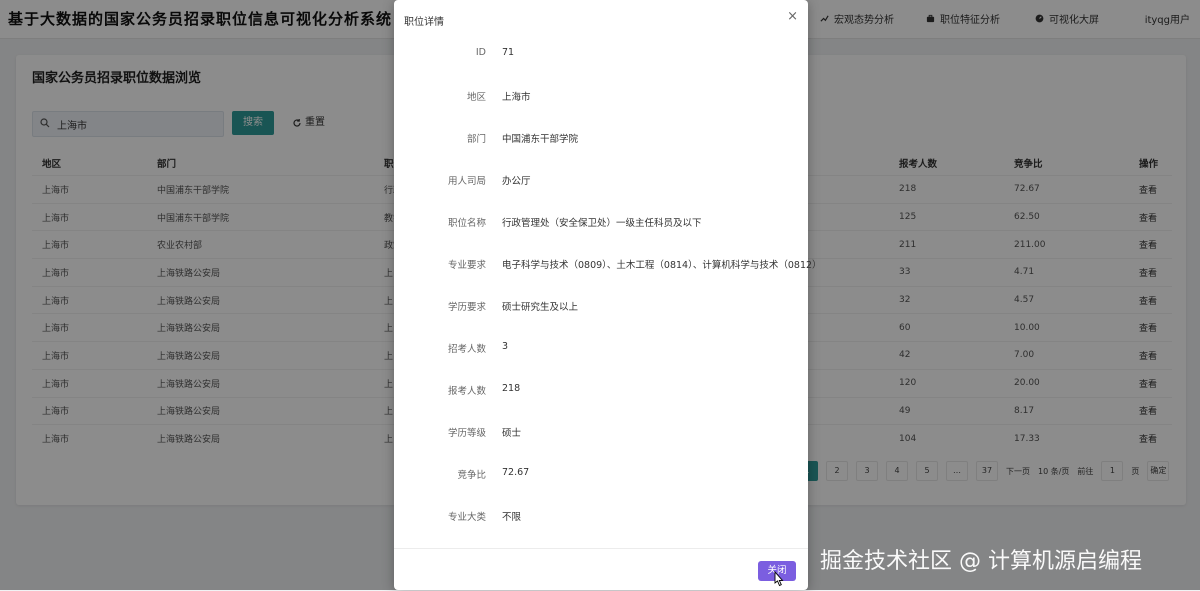  I want to click on detail-label: 学历等级, so click(466, 433).